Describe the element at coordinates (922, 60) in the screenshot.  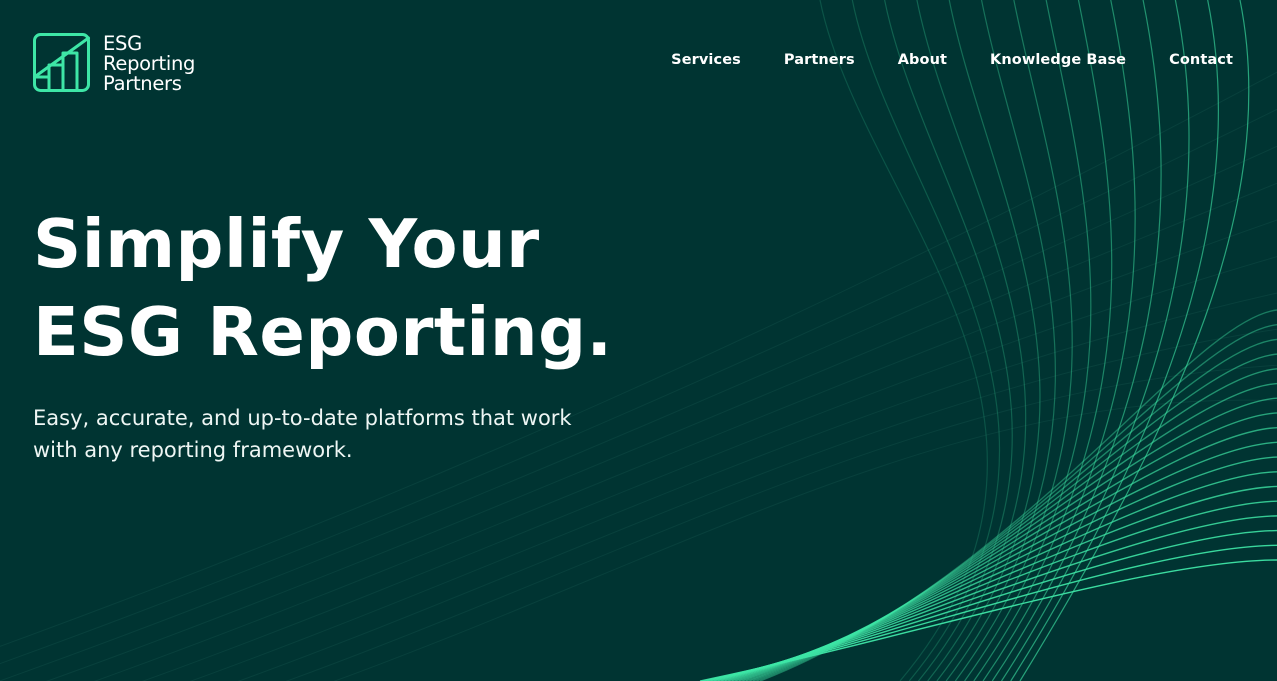
I see `nav-link-about: About` at that location.